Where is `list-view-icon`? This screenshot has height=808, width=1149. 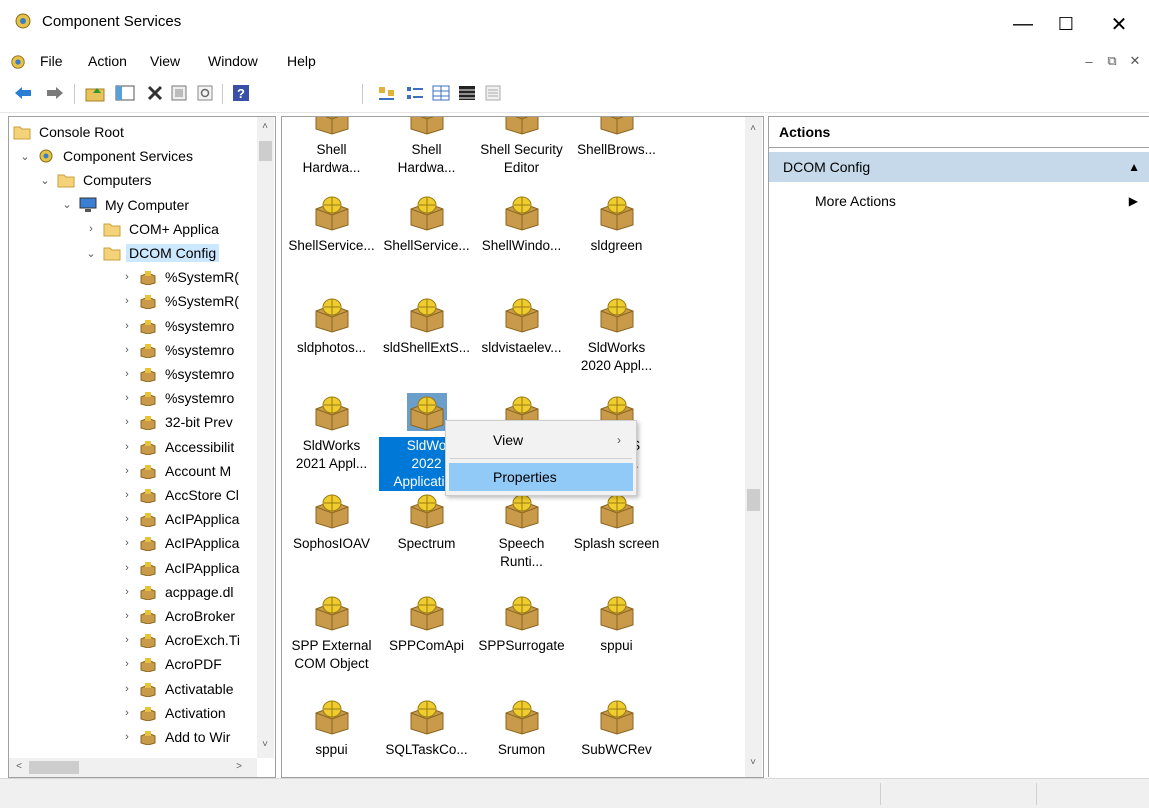
list-view-icon is located at coordinates (441, 93).